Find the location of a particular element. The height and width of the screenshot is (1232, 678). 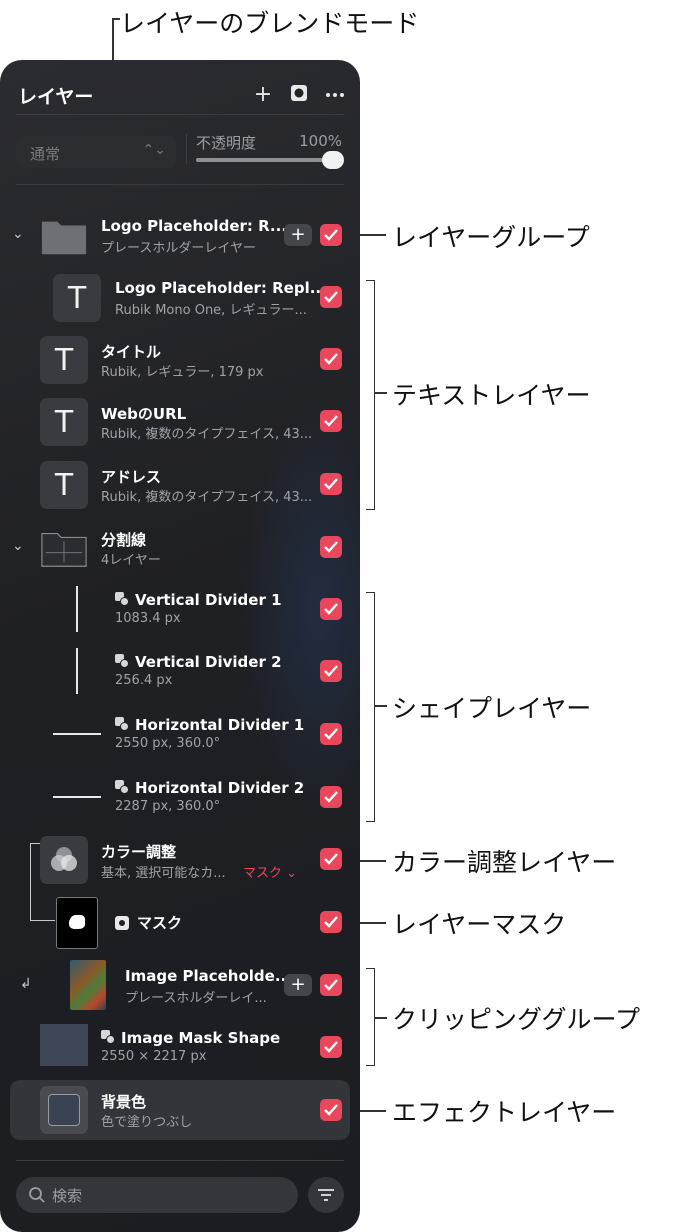

search-field: 検索 is located at coordinates (157, 1195).